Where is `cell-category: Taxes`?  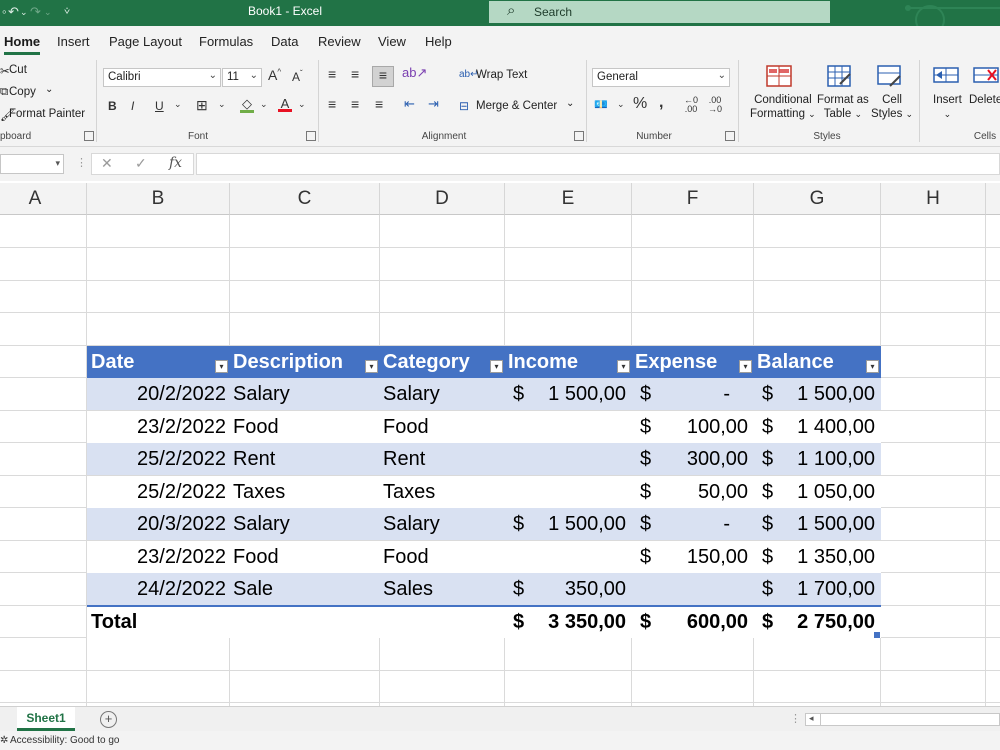 cell-category: Taxes is located at coordinates (409, 492).